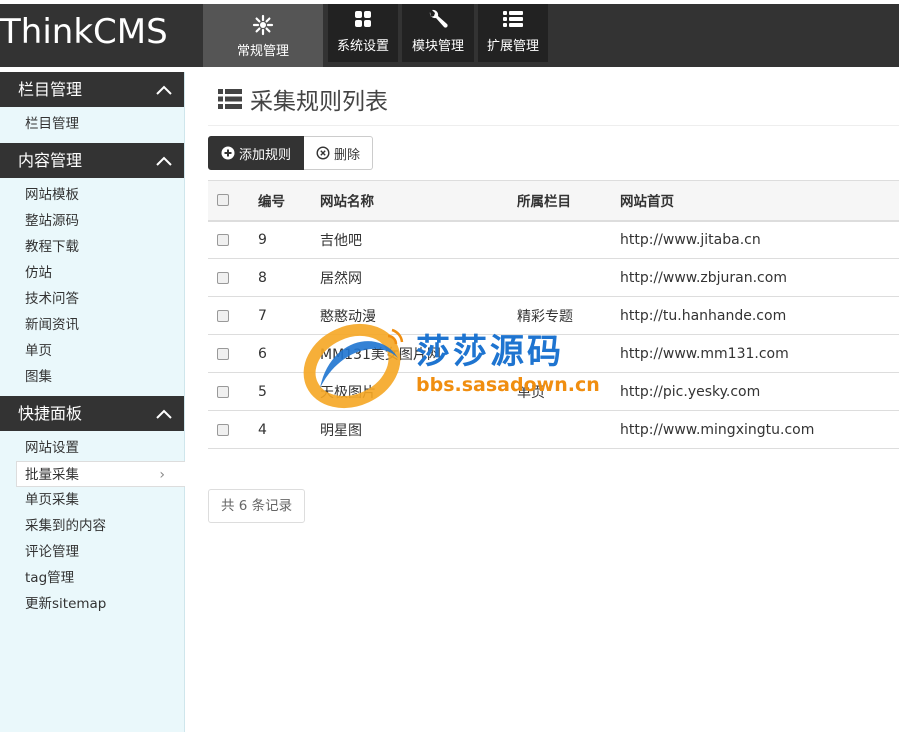 The width and height of the screenshot is (899, 732). What do you see at coordinates (257, 506) in the screenshot?
I see `record-count: 共 6 条记录` at bounding box center [257, 506].